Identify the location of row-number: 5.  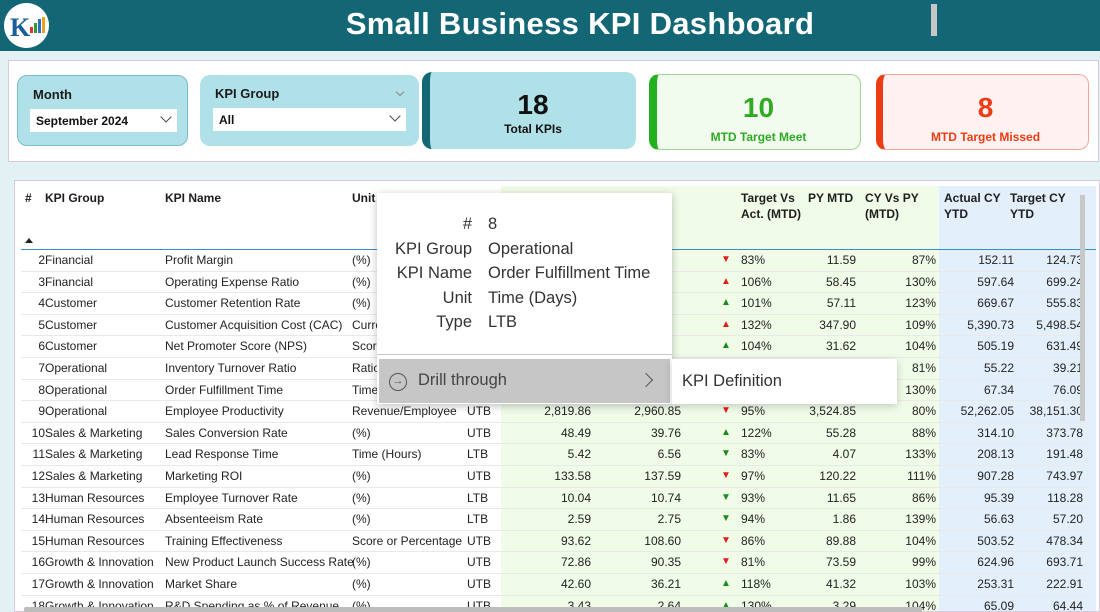
(41, 324).